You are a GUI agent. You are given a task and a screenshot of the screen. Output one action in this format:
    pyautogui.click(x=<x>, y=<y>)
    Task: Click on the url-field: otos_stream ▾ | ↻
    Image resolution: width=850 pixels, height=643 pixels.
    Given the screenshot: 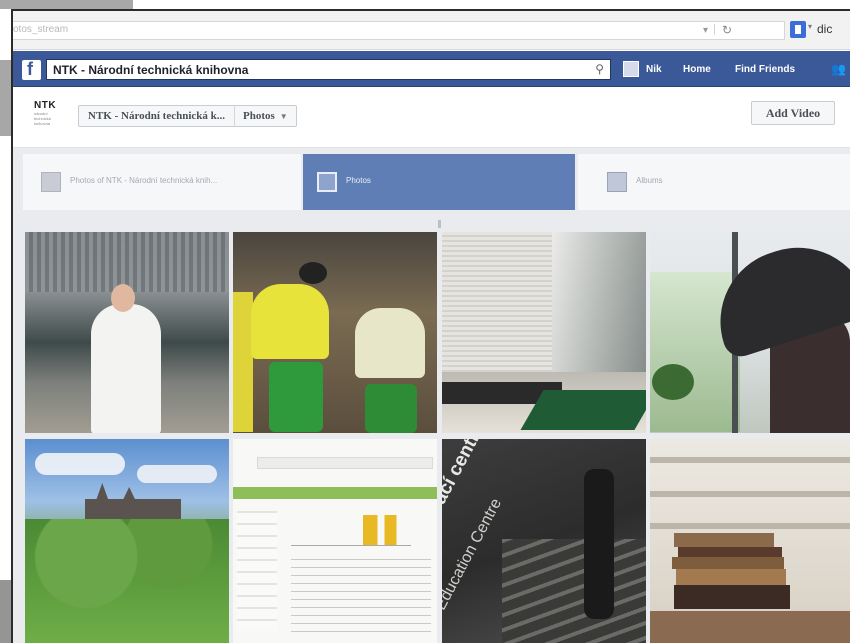 What is the action you would take?
    pyautogui.click(x=399, y=30)
    